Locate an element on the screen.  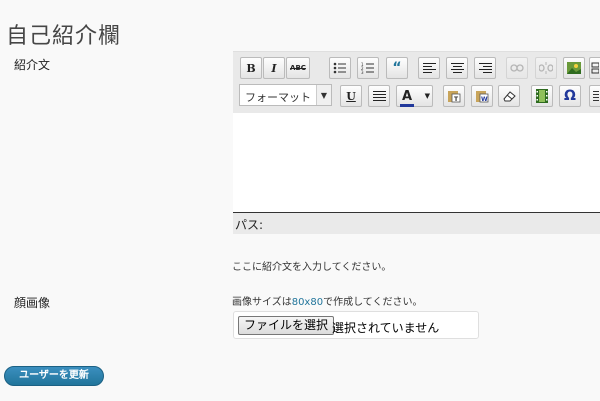
editor-toolbar: B I ABC 123 “ フォーマット ▼ U A ▼ T W Ω is located at coordinates (416, 82).